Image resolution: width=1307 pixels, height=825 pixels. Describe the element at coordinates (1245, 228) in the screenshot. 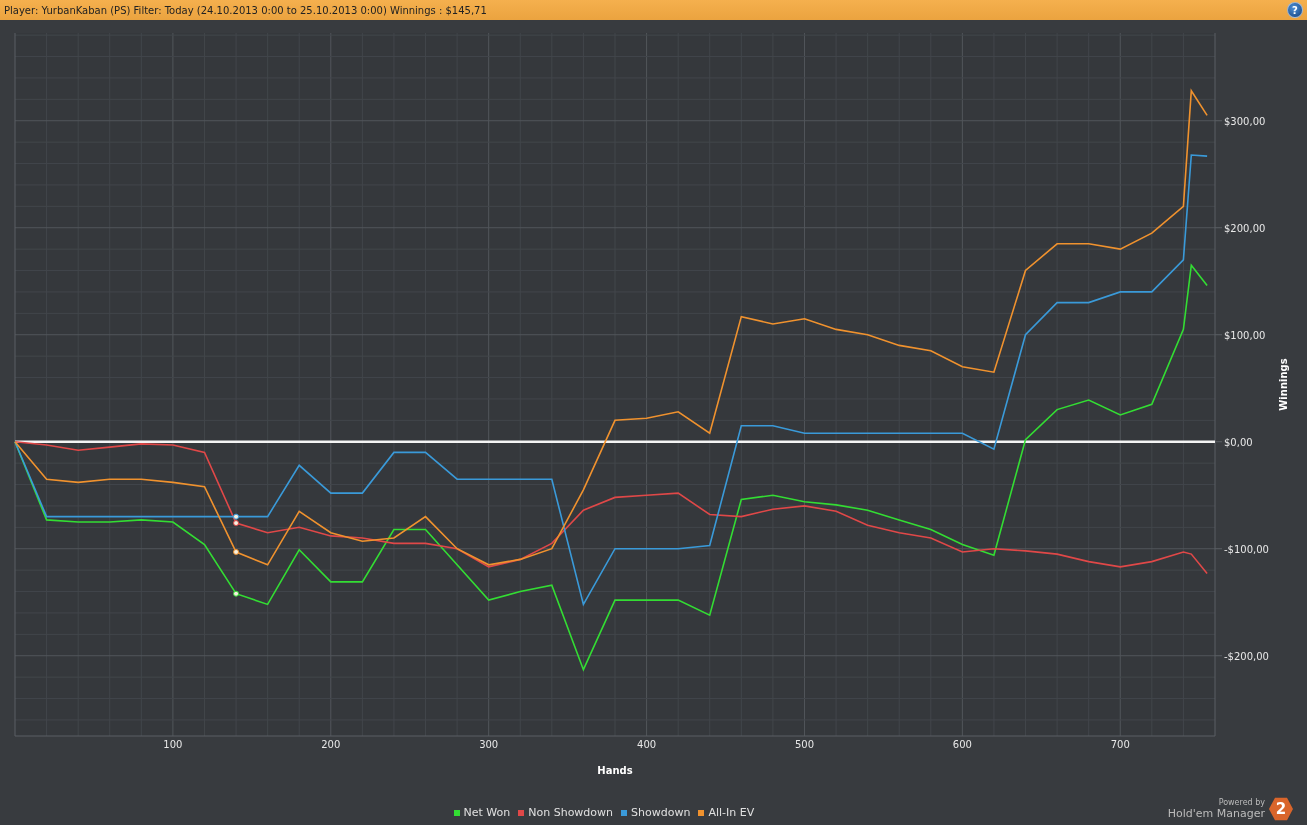

I see `y-tick-label: $200,00` at that location.